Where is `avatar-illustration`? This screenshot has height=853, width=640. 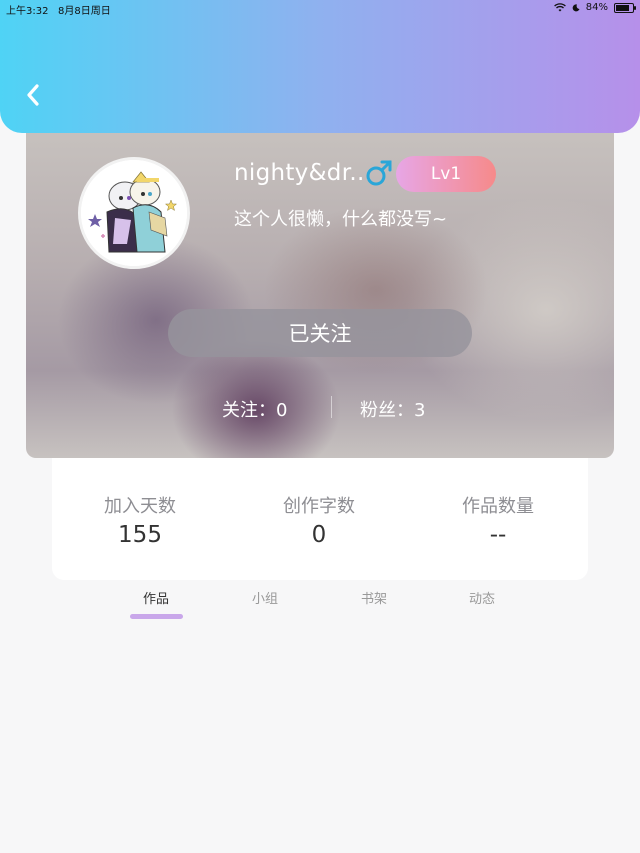 avatar-illustration is located at coordinates (134, 213).